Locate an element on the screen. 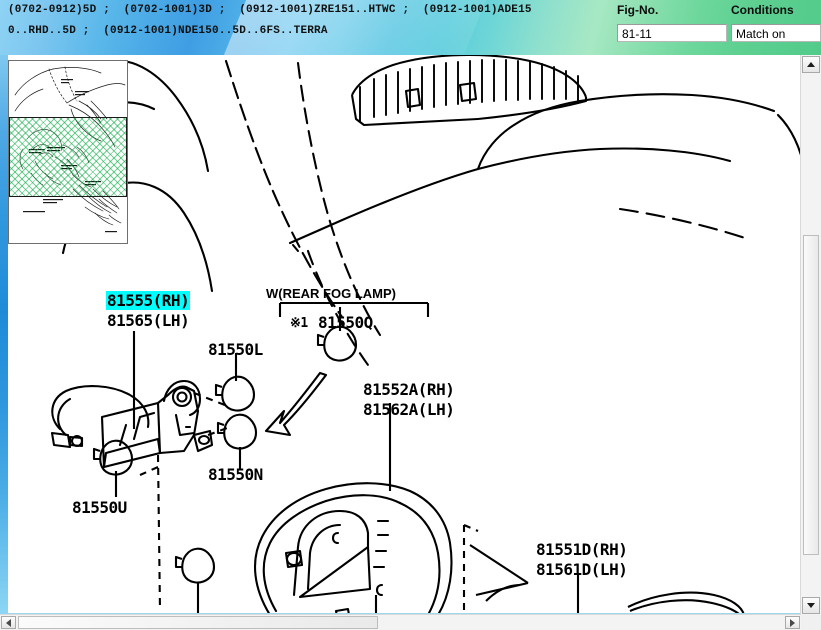 This screenshot has height=630, width=821. horizontal-scrollbar is located at coordinates (400, 622).